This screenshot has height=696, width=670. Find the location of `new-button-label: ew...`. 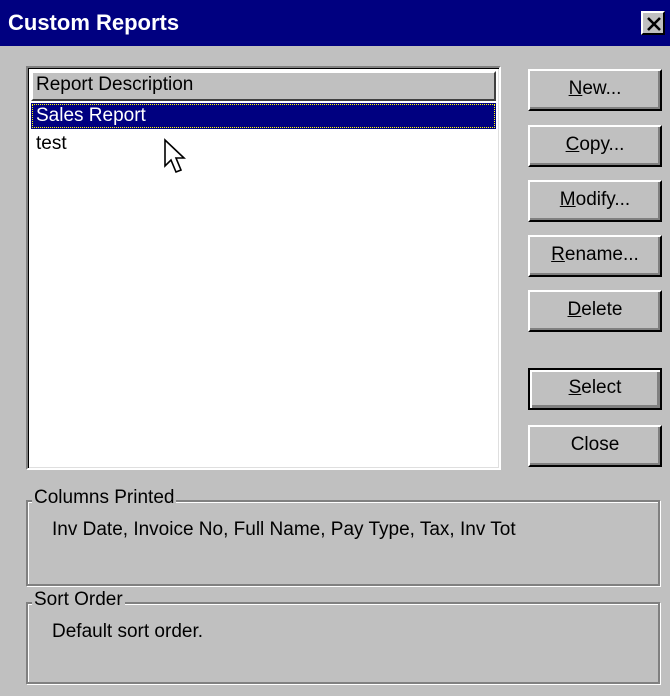

new-button-label: ew... is located at coordinates (602, 88).